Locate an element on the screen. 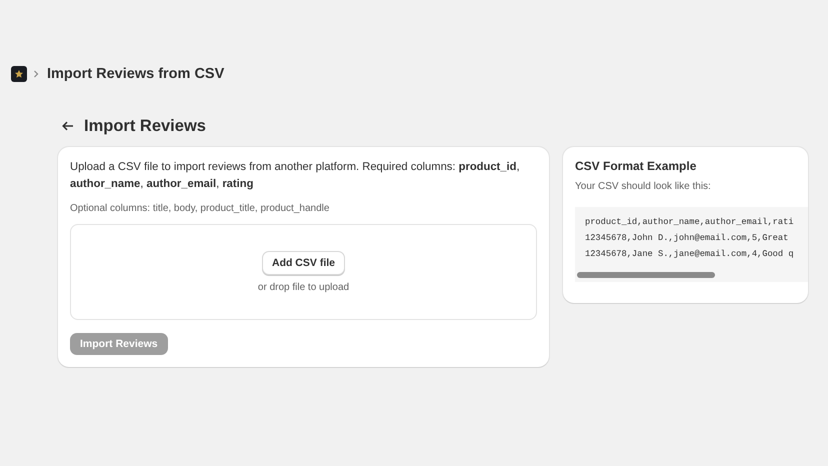  example-title: CSV Format Example is located at coordinates (636, 166).